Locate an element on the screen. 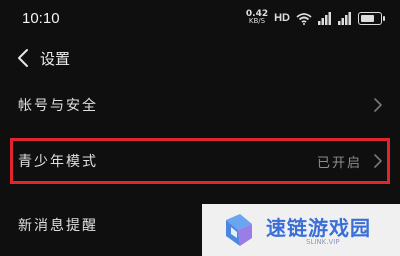  logo-icon is located at coordinates (239, 230).